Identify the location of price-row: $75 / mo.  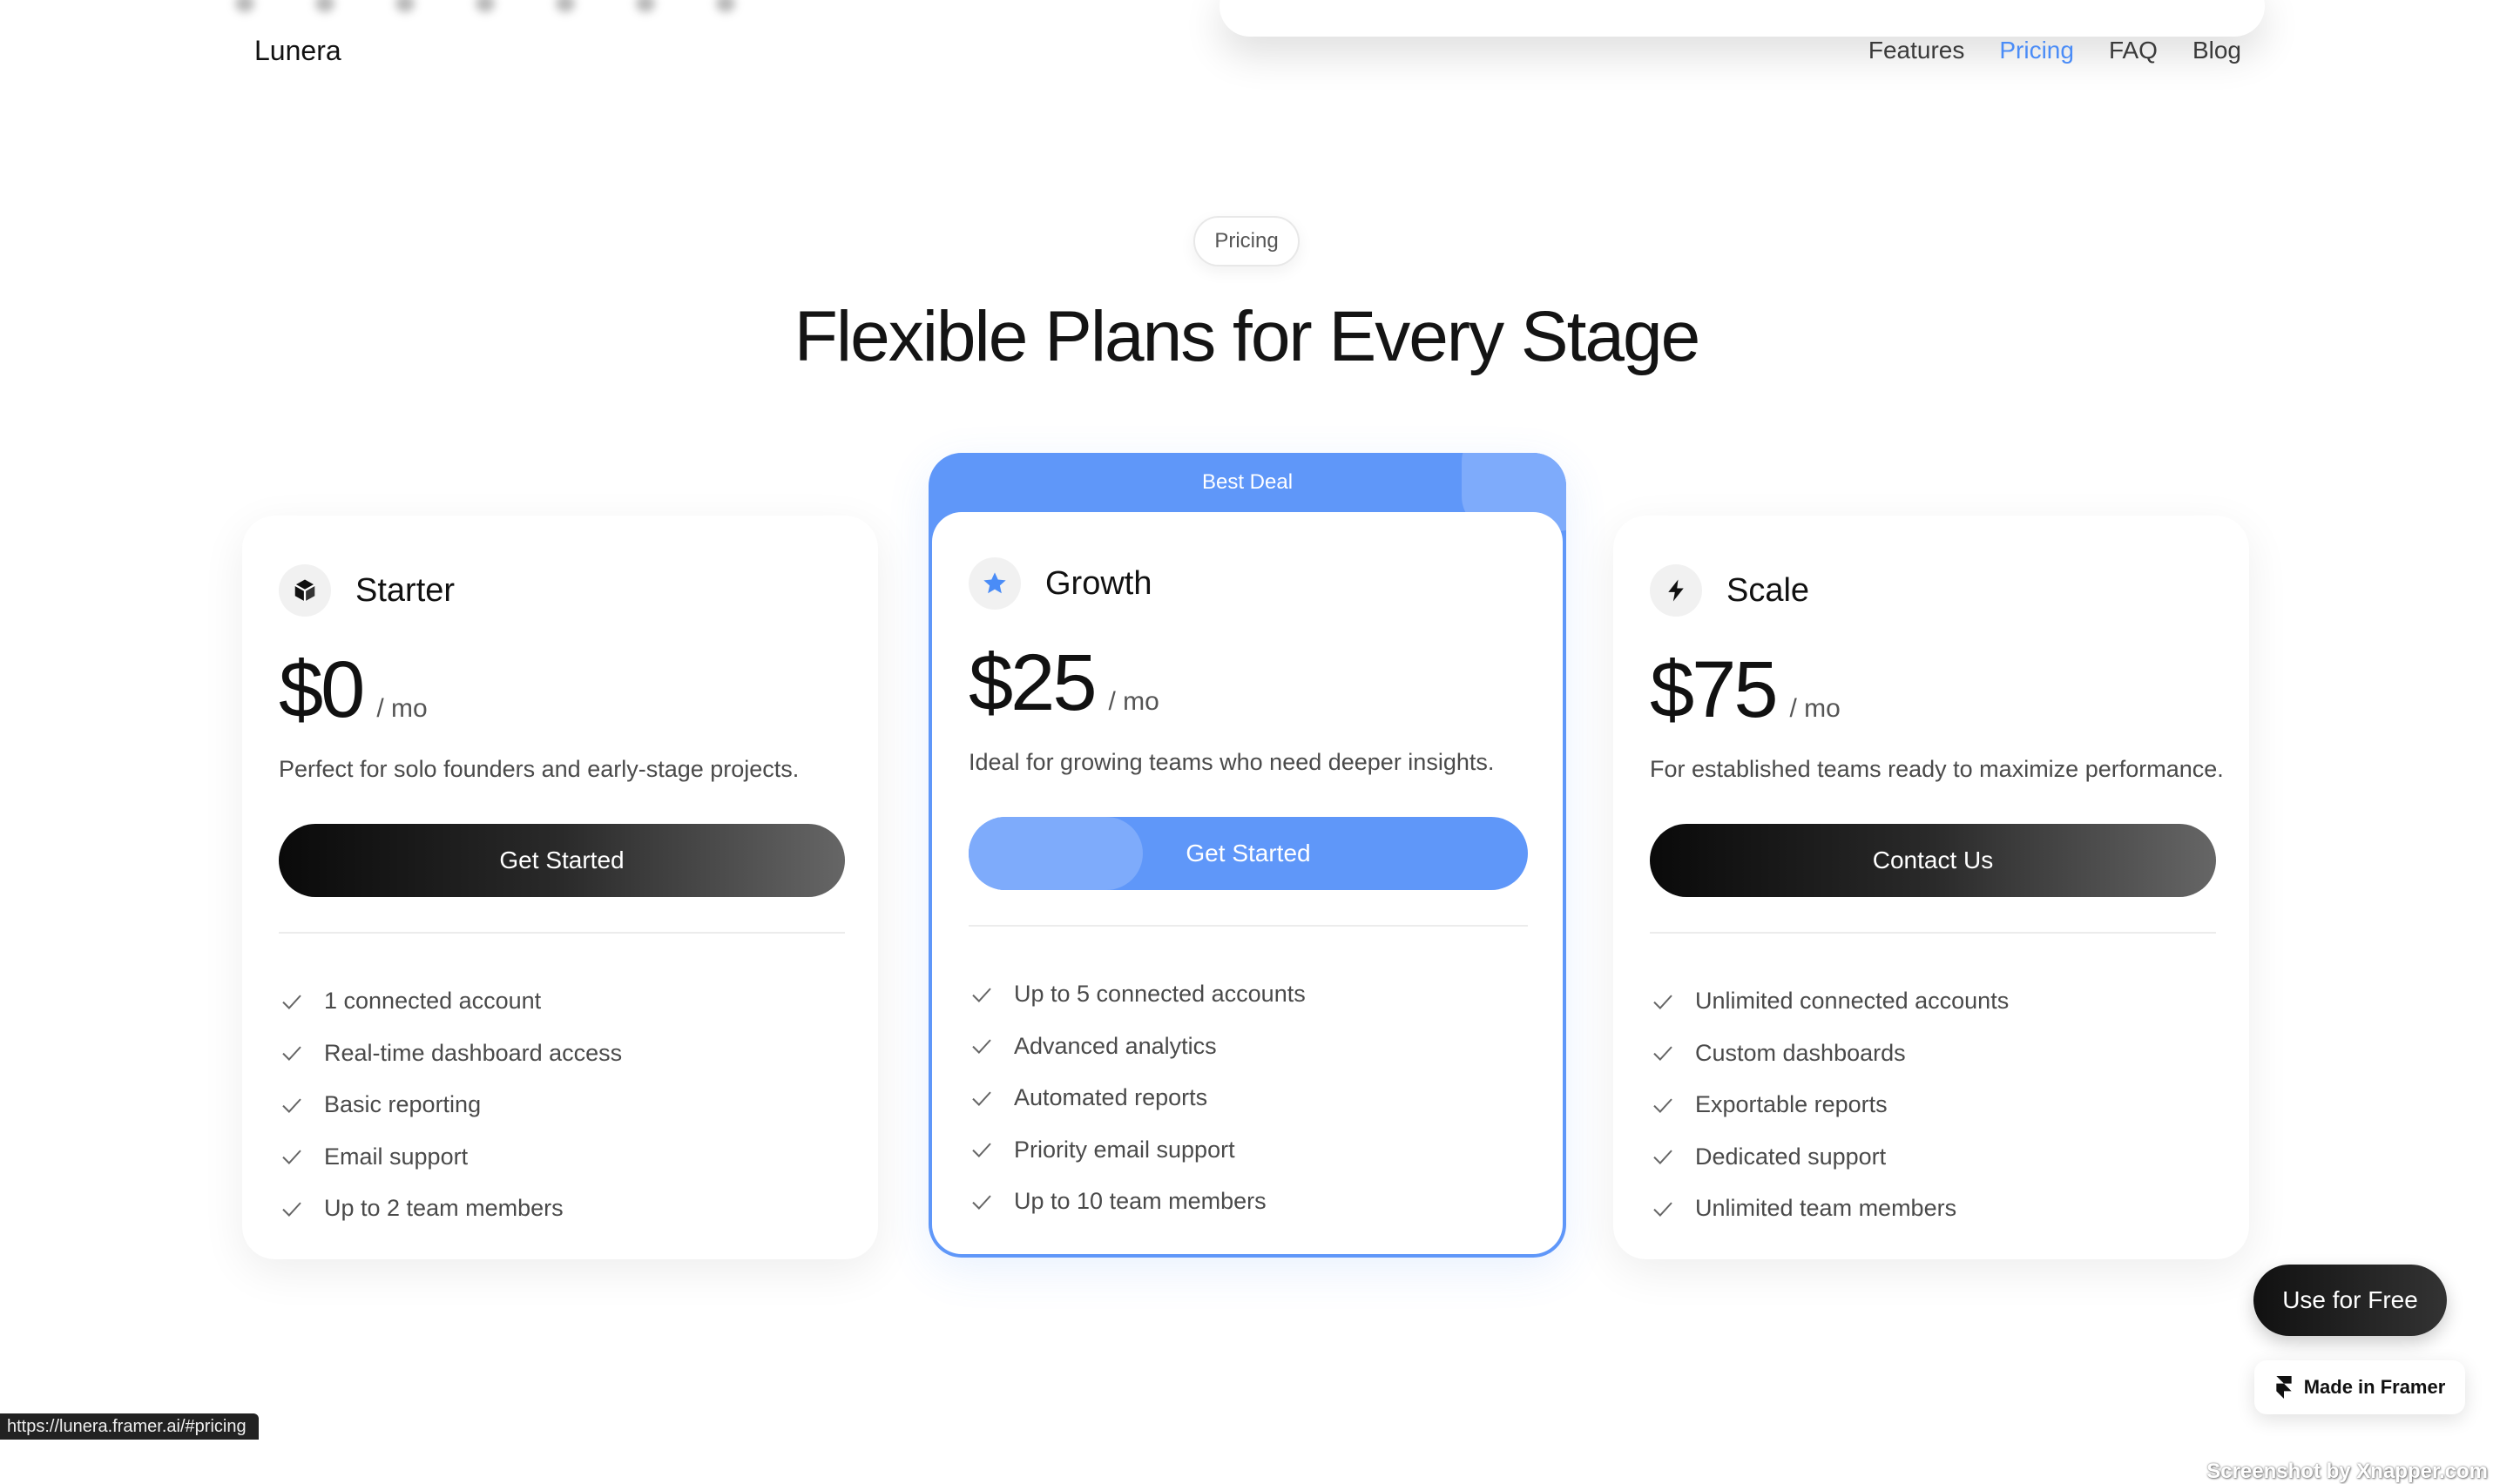
(1746, 690).